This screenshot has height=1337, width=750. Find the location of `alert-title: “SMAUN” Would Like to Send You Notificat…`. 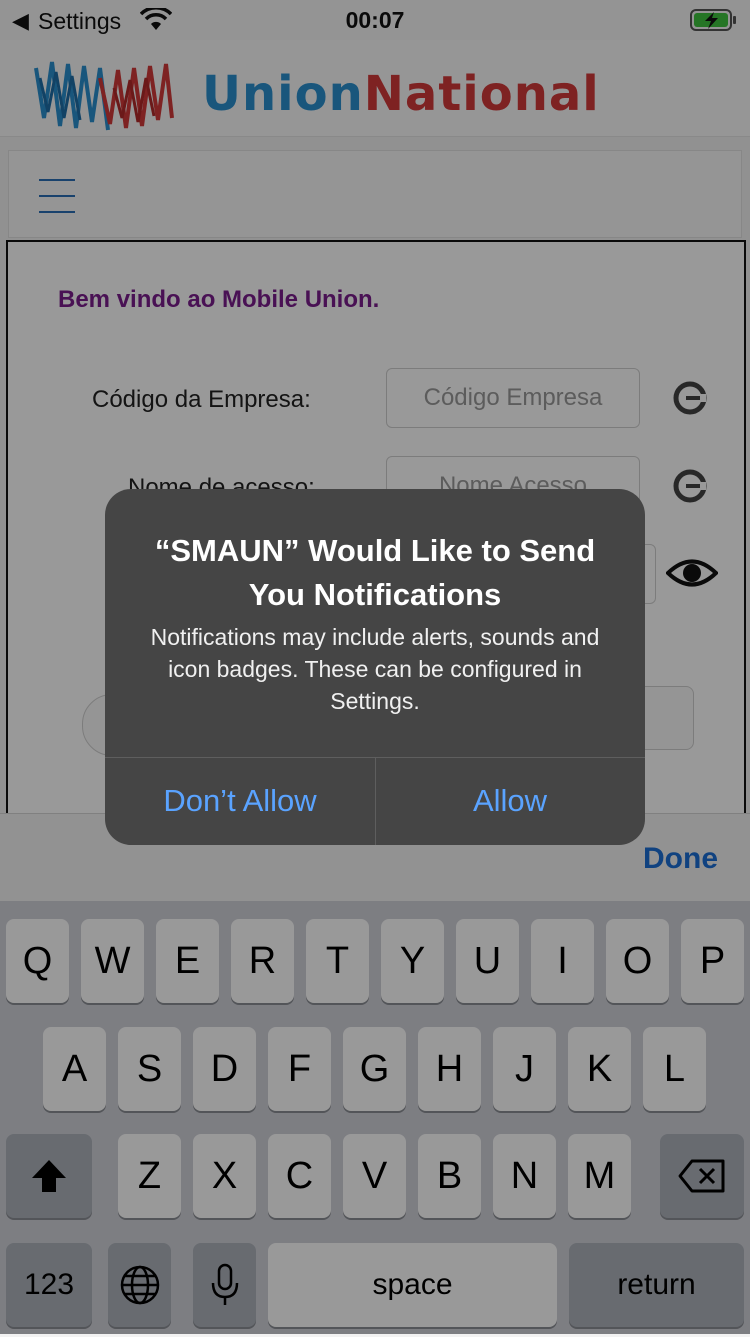

alert-title: “SMAUN” Would Like to Send You Notificat… is located at coordinates (375, 572).